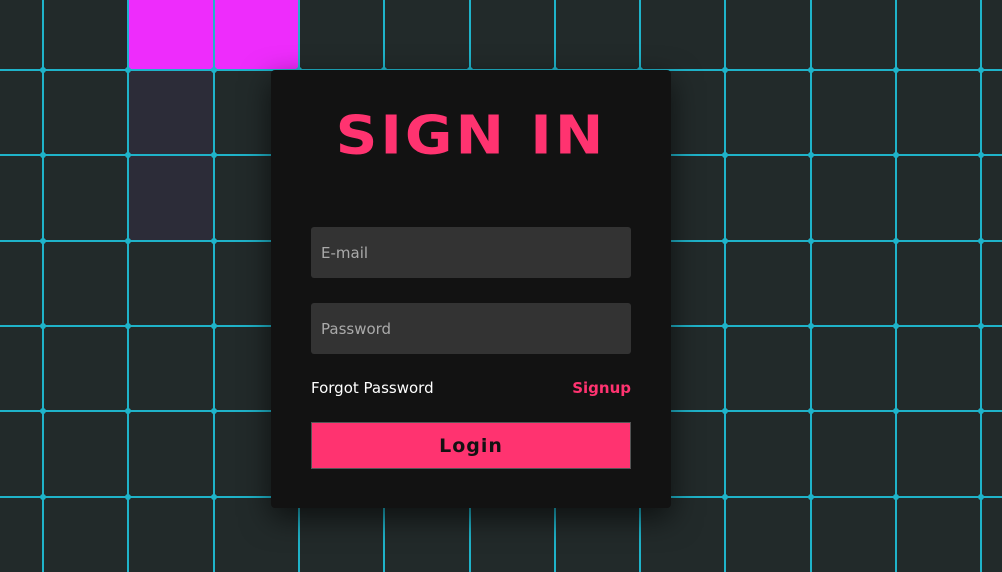 This screenshot has width=1002, height=572. I want to click on email-field, so click(471, 252).